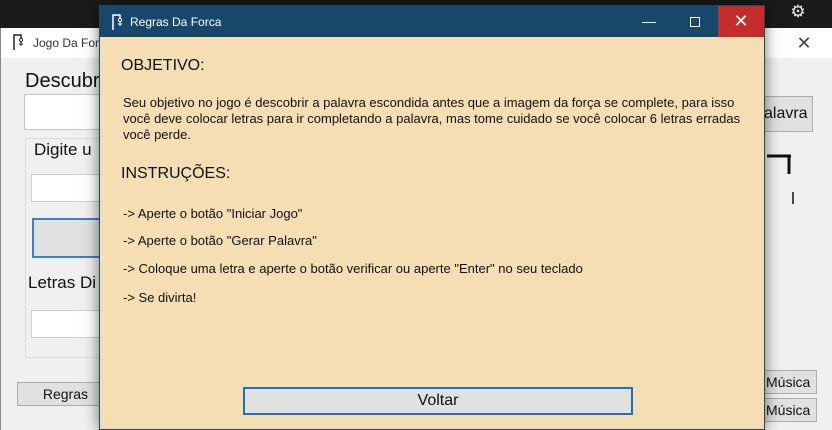 The image size is (832, 430). Describe the element at coordinates (176, 22) in the screenshot. I see `dialog-title: Regras Da Forca` at that location.